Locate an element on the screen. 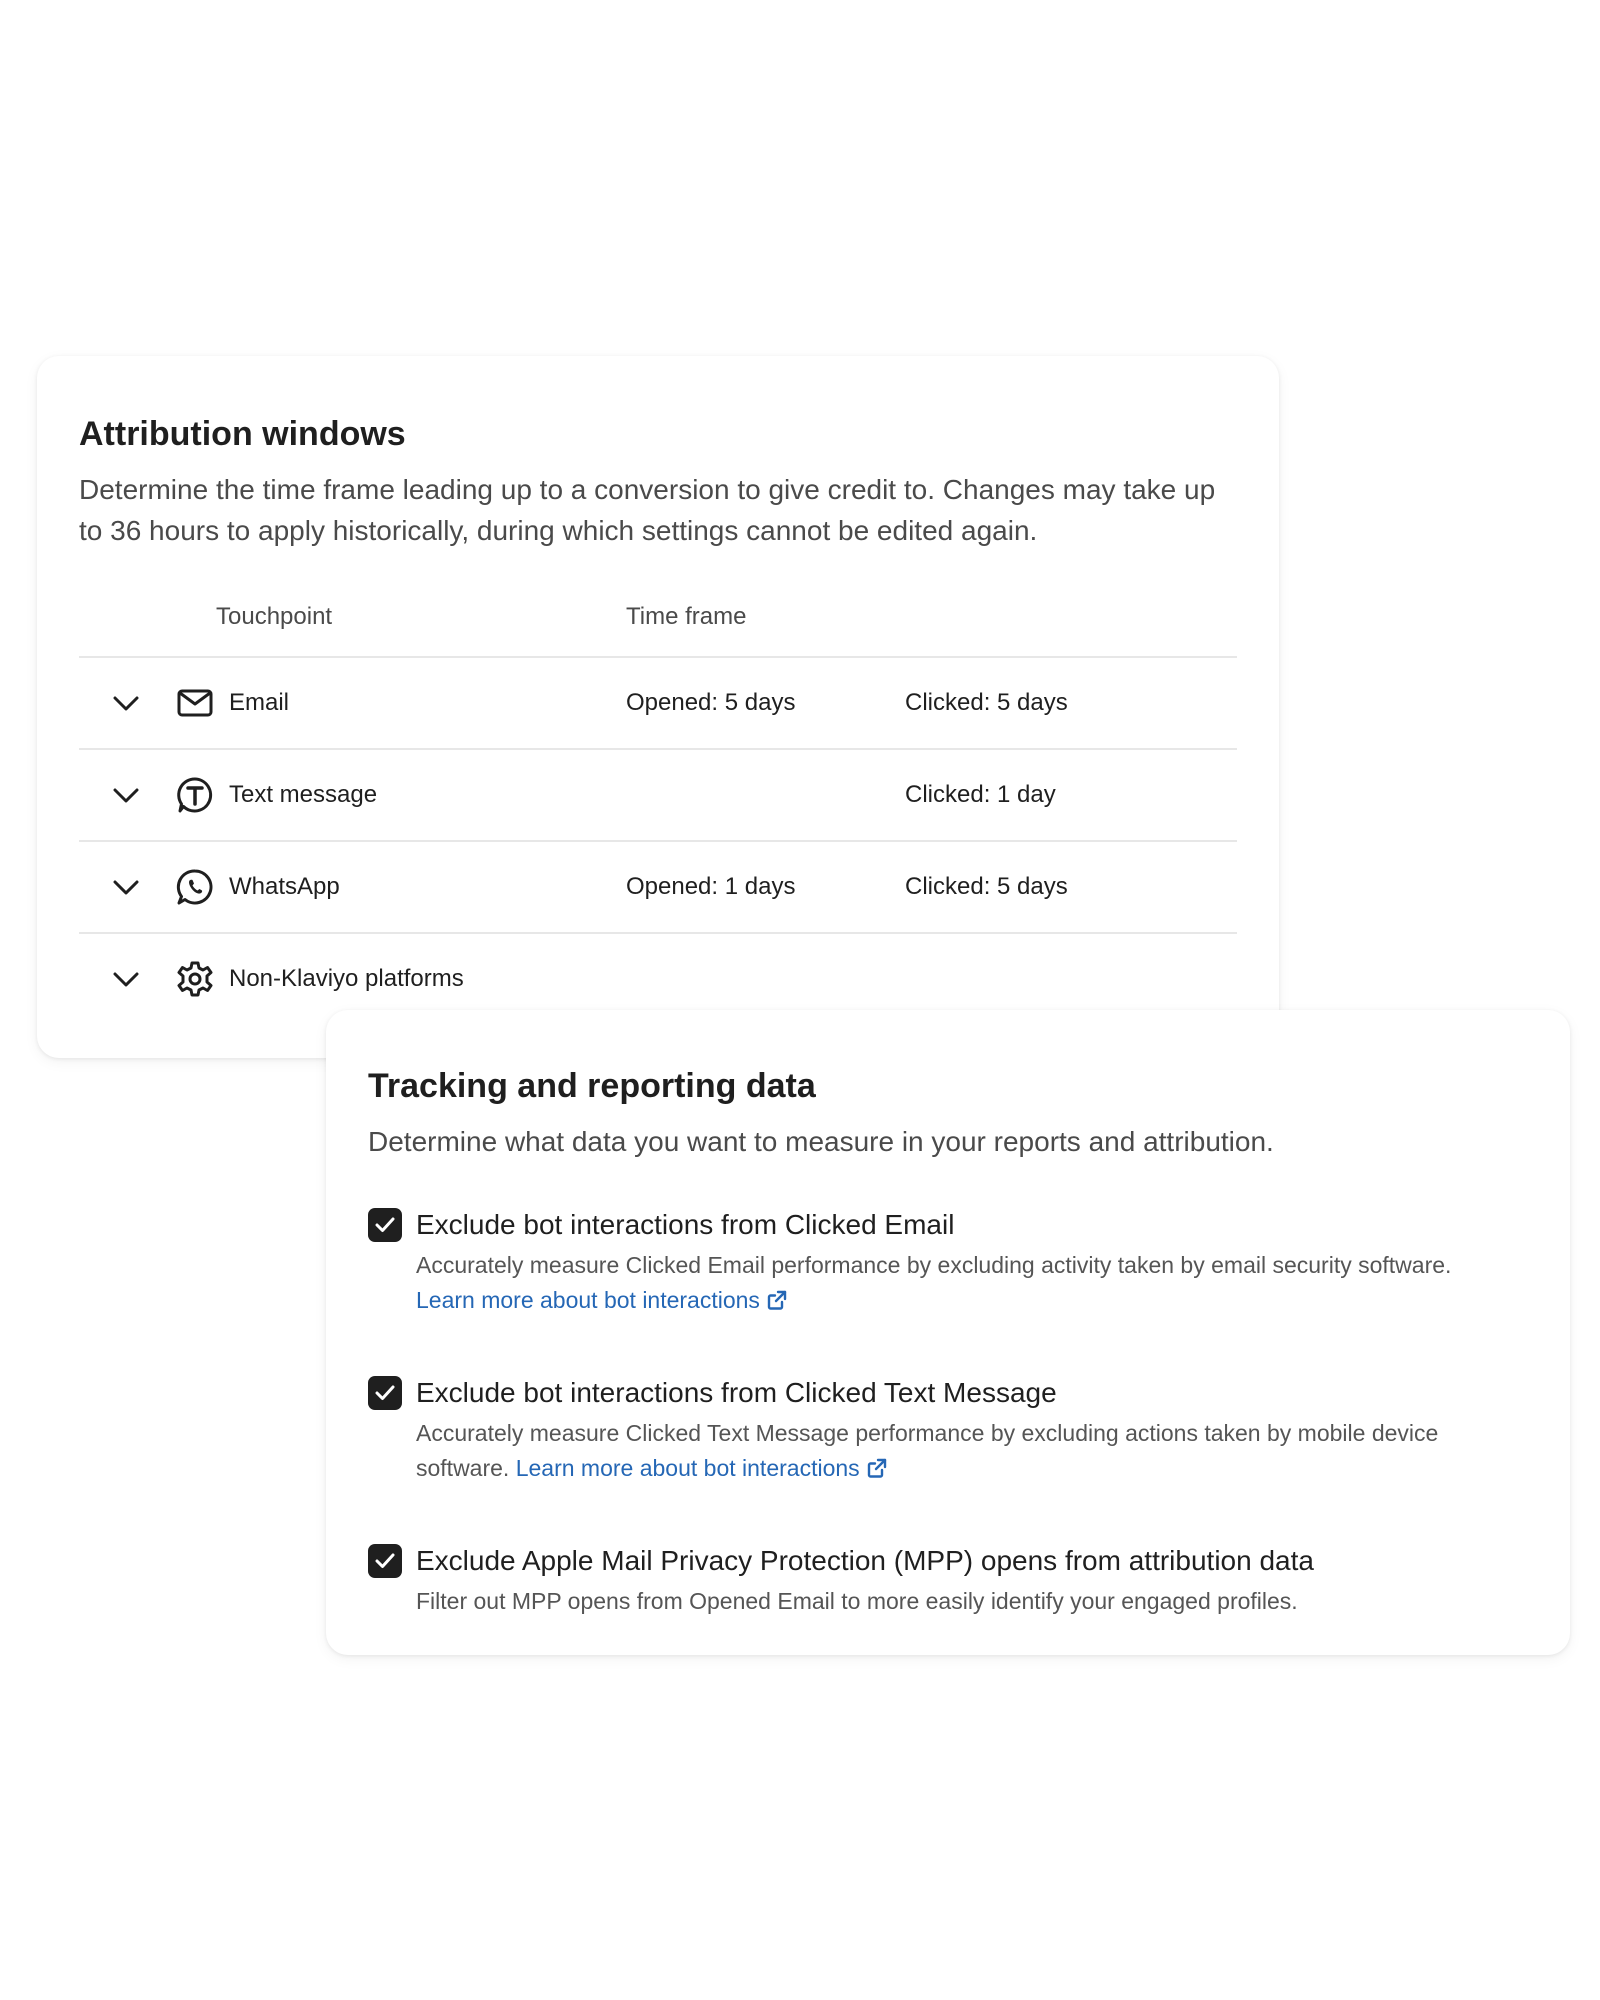 Image resolution: width=1600 pixels, height=2000 pixels. touchpoint-name: Text message is located at coordinates (303, 794).